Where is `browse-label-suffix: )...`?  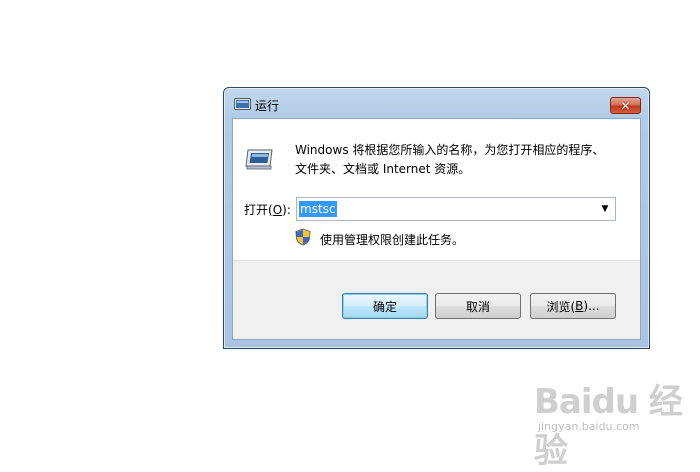
browse-label-suffix: )... is located at coordinates (591, 306).